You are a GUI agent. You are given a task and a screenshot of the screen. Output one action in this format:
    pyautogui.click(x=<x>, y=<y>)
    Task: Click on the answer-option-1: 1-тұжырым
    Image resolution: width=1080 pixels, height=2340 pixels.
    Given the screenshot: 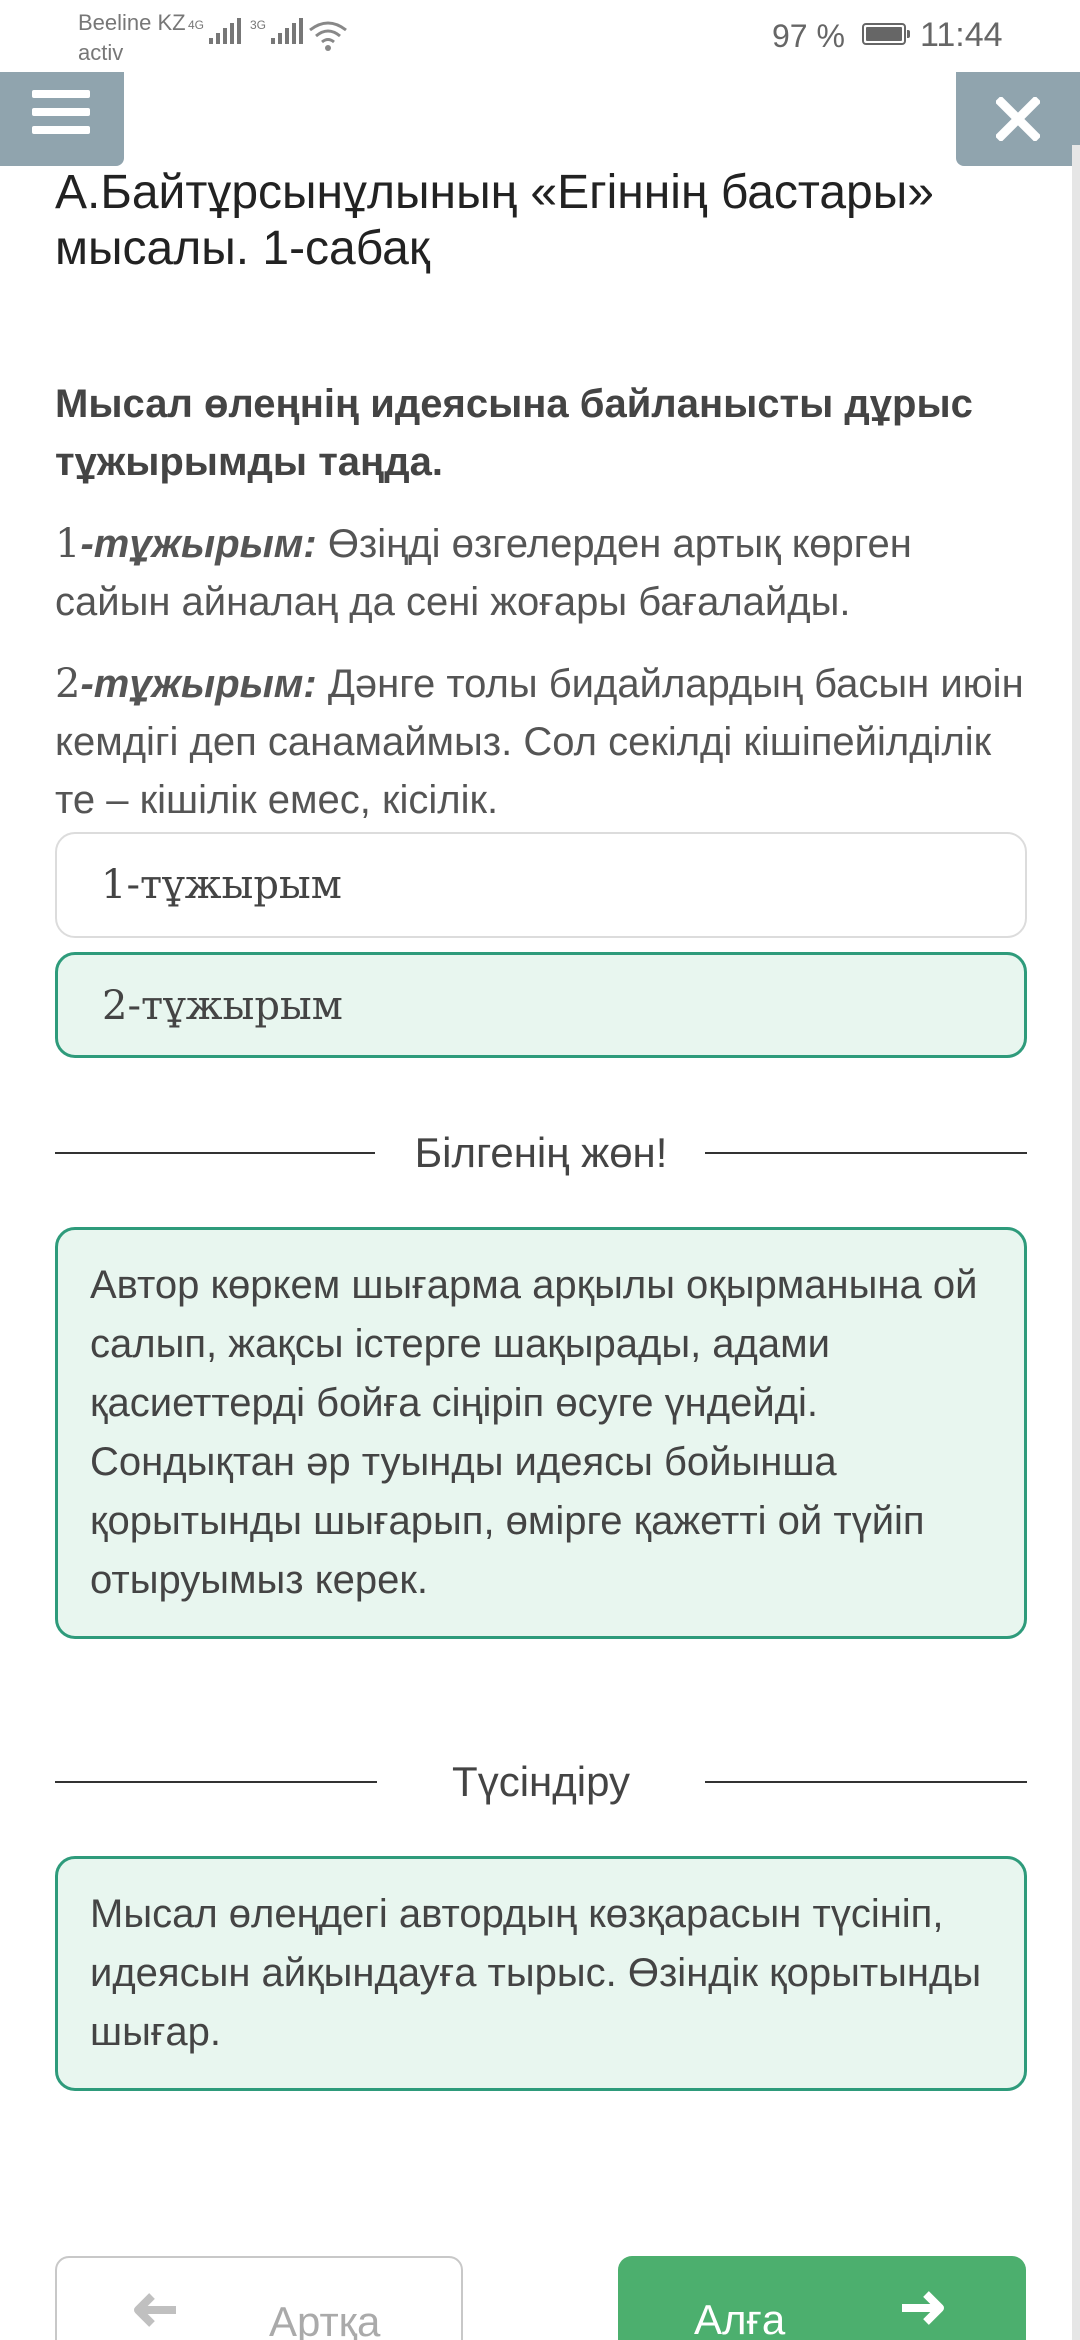 What is the action you would take?
    pyautogui.click(x=541, y=885)
    